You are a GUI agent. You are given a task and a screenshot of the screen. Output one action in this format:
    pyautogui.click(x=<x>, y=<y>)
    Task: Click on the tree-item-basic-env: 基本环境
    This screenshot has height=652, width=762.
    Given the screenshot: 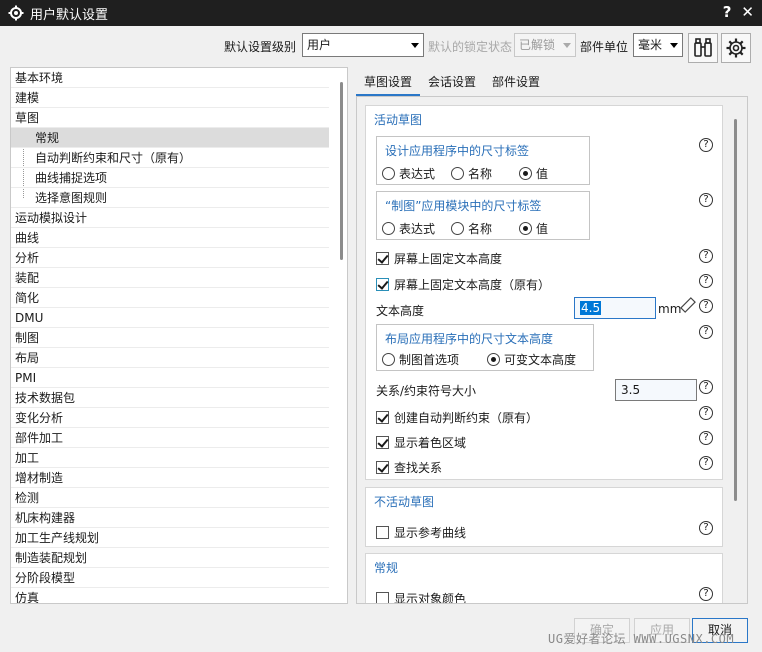 What is the action you would take?
    pyautogui.click(x=170, y=78)
    